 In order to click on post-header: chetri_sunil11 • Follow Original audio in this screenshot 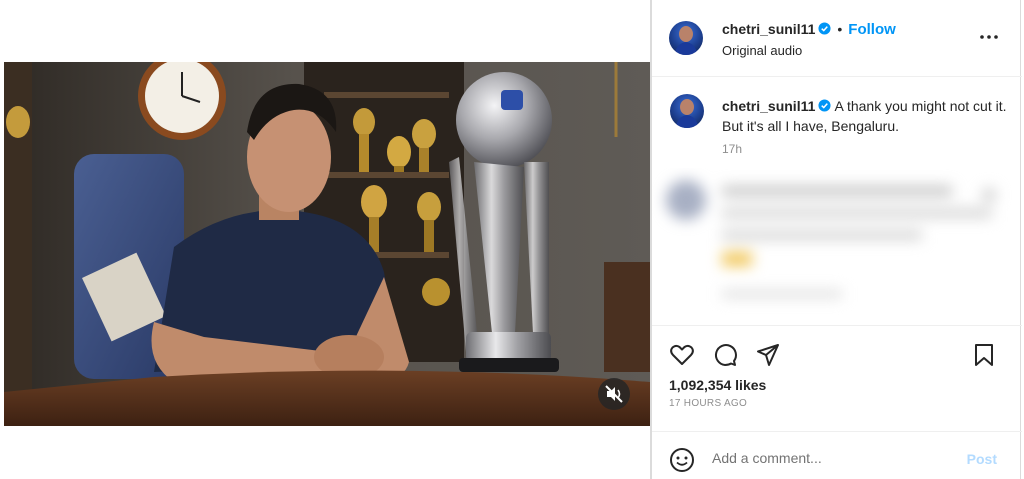, I will do `click(837, 38)`.